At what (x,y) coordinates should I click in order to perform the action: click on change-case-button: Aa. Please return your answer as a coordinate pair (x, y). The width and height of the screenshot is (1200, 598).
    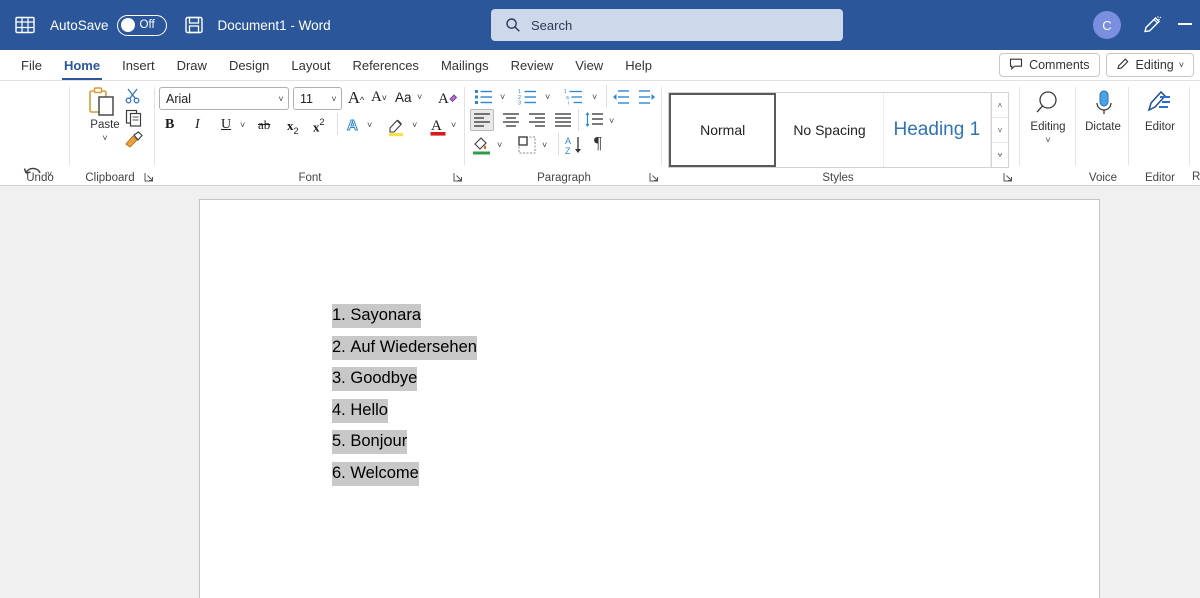
    Looking at the image, I should click on (403, 97).